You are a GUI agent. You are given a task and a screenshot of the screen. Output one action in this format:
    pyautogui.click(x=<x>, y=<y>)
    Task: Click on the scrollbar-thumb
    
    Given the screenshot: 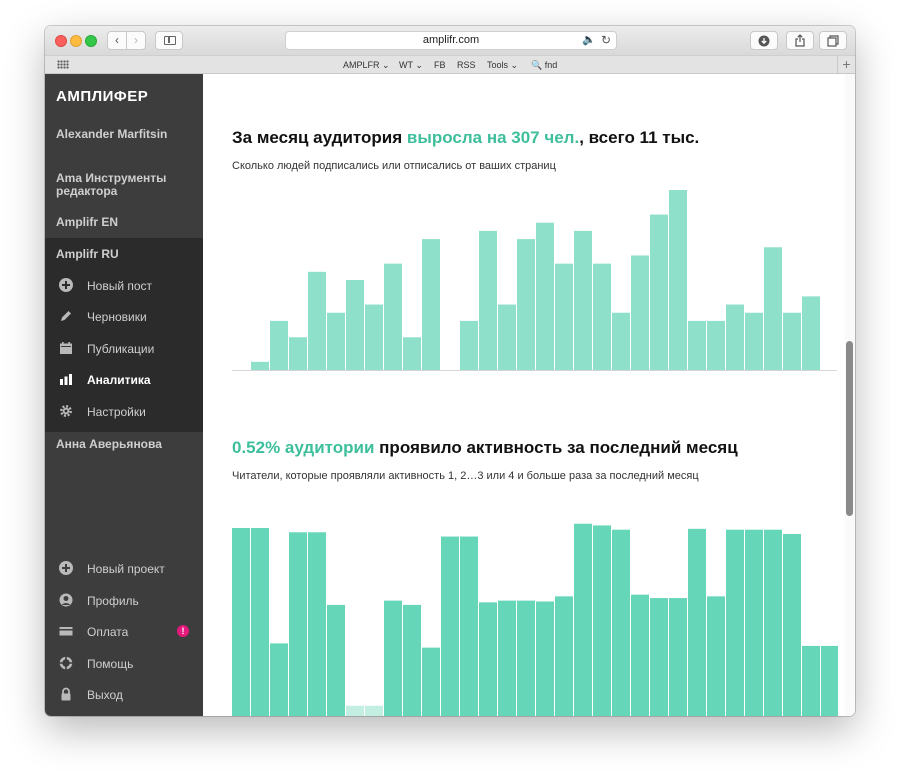 What is the action you would take?
    pyautogui.click(x=849, y=428)
    